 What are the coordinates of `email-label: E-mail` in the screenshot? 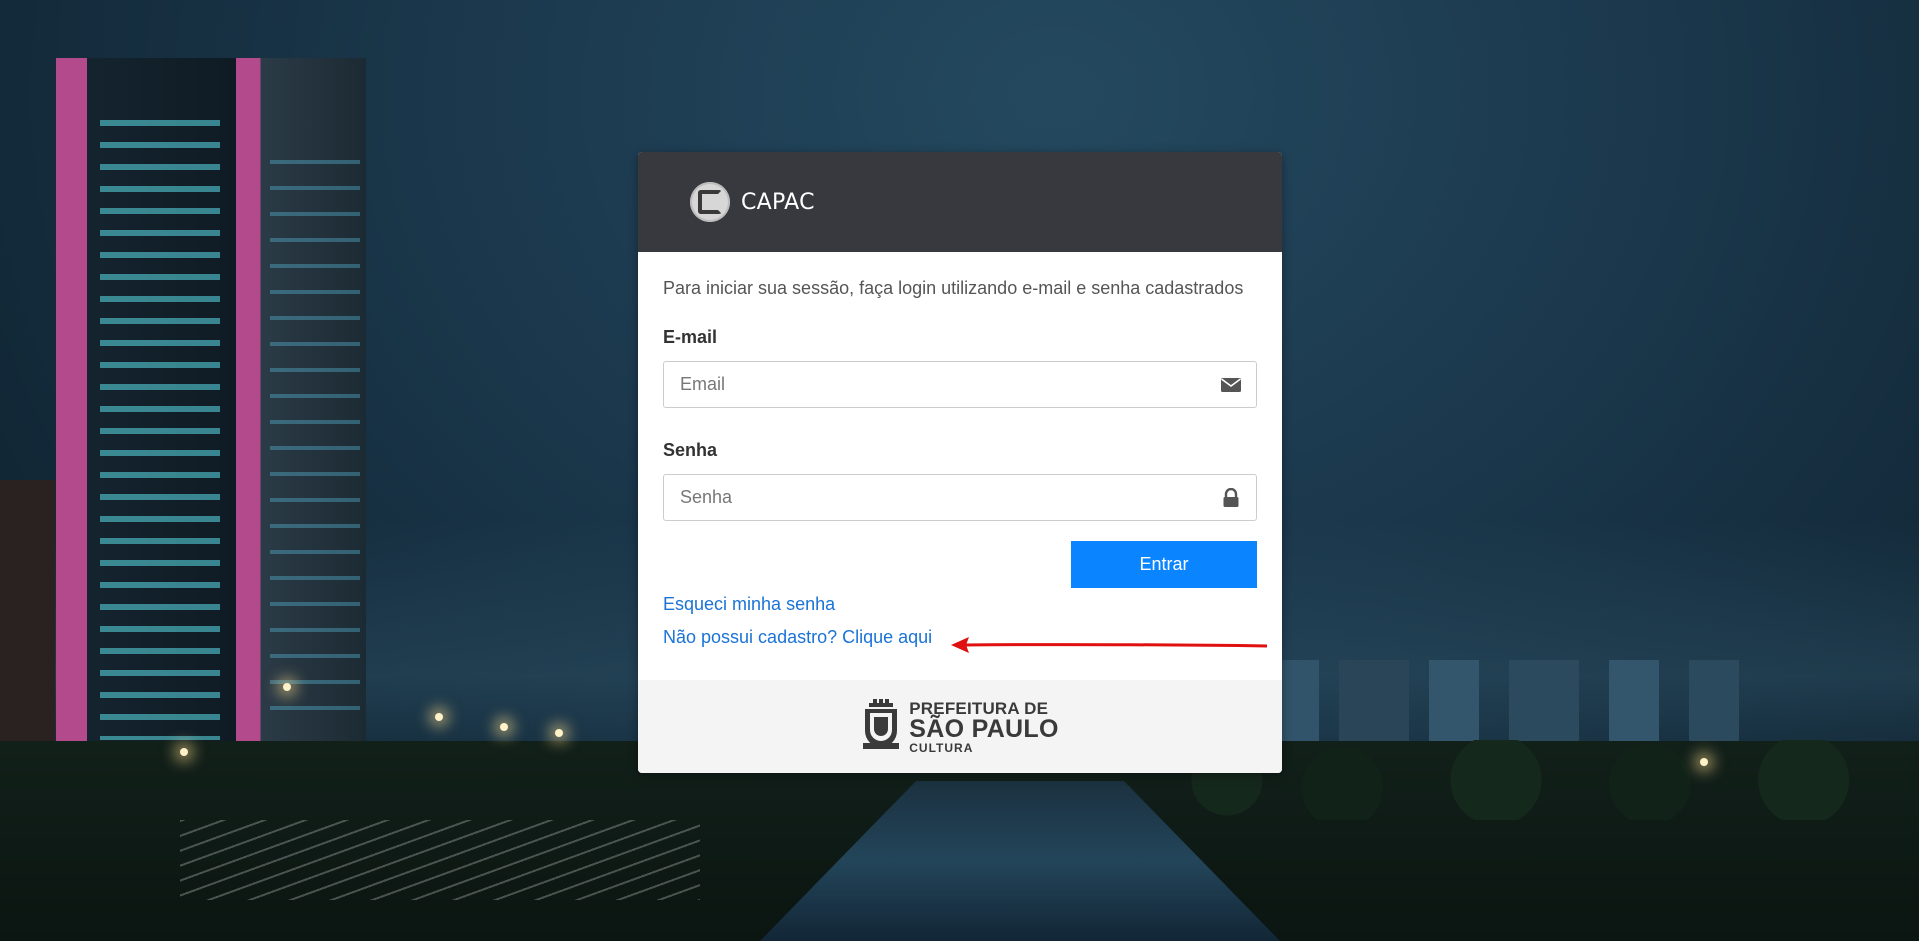 It's located at (690, 337).